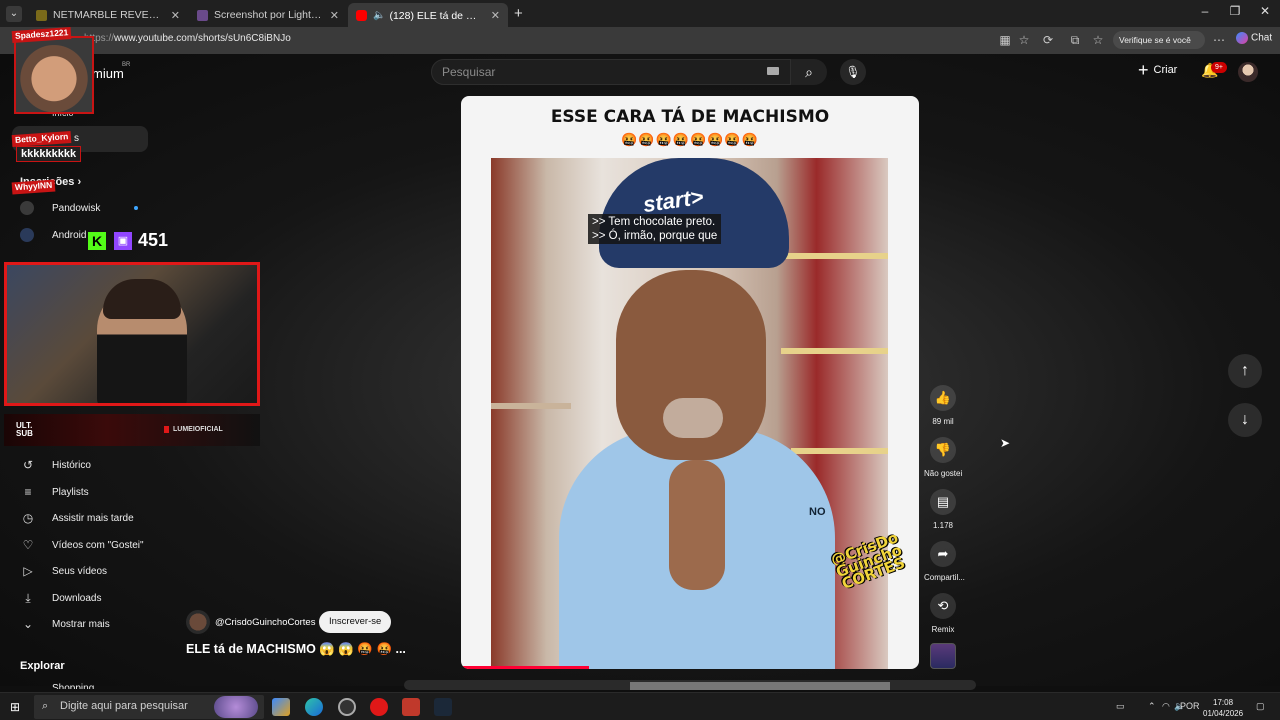  I want to click on sidebar-channel-android: Android, so click(53, 235).